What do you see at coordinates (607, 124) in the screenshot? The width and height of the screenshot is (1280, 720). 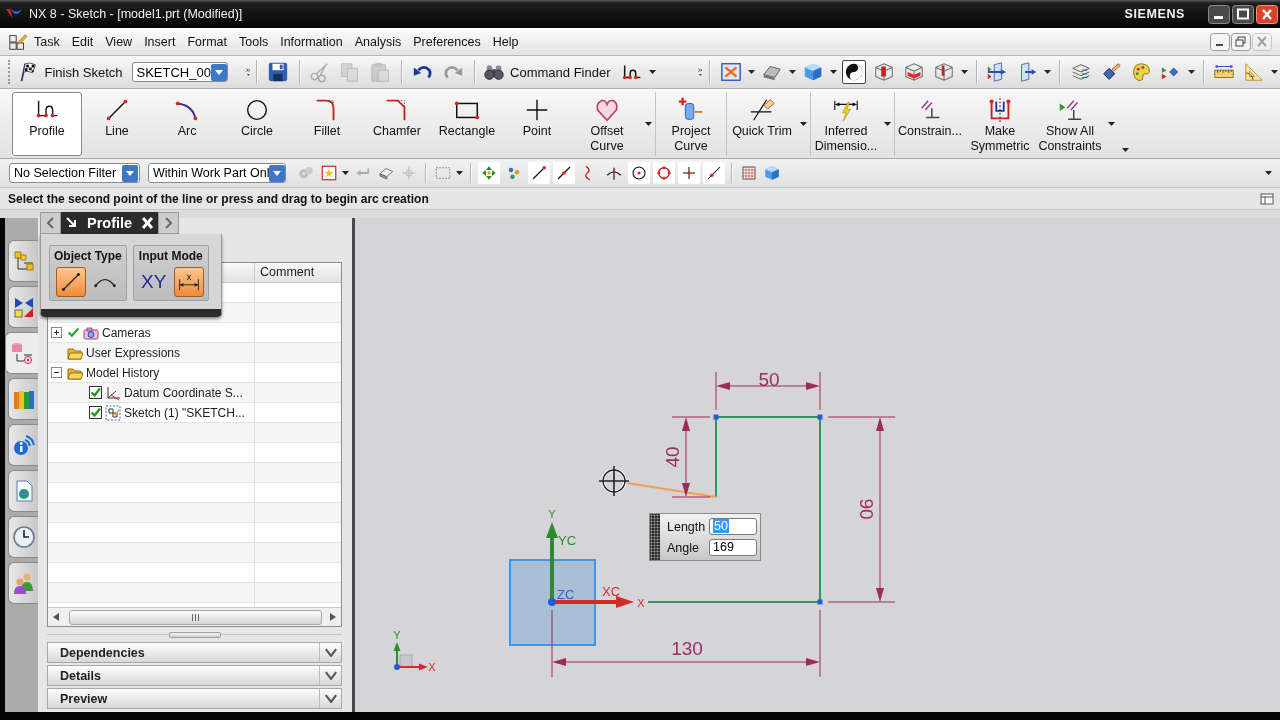 I see `offset-curve-button: Offset Curve` at bounding box center [607, 124].